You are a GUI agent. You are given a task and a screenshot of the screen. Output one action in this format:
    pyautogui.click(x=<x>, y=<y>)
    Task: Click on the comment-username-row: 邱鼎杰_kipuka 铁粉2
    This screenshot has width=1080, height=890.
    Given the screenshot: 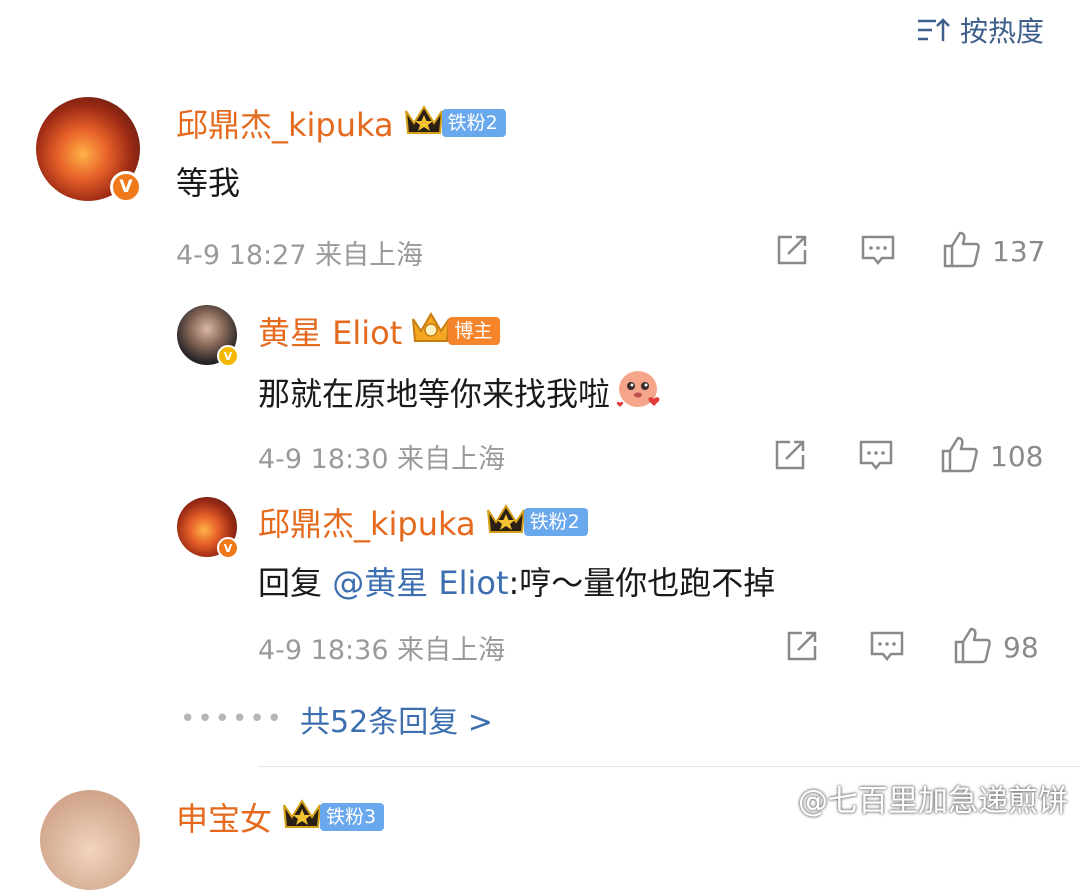 What is the action you would take?
    pyautogui.click(x=341, y=123)
    